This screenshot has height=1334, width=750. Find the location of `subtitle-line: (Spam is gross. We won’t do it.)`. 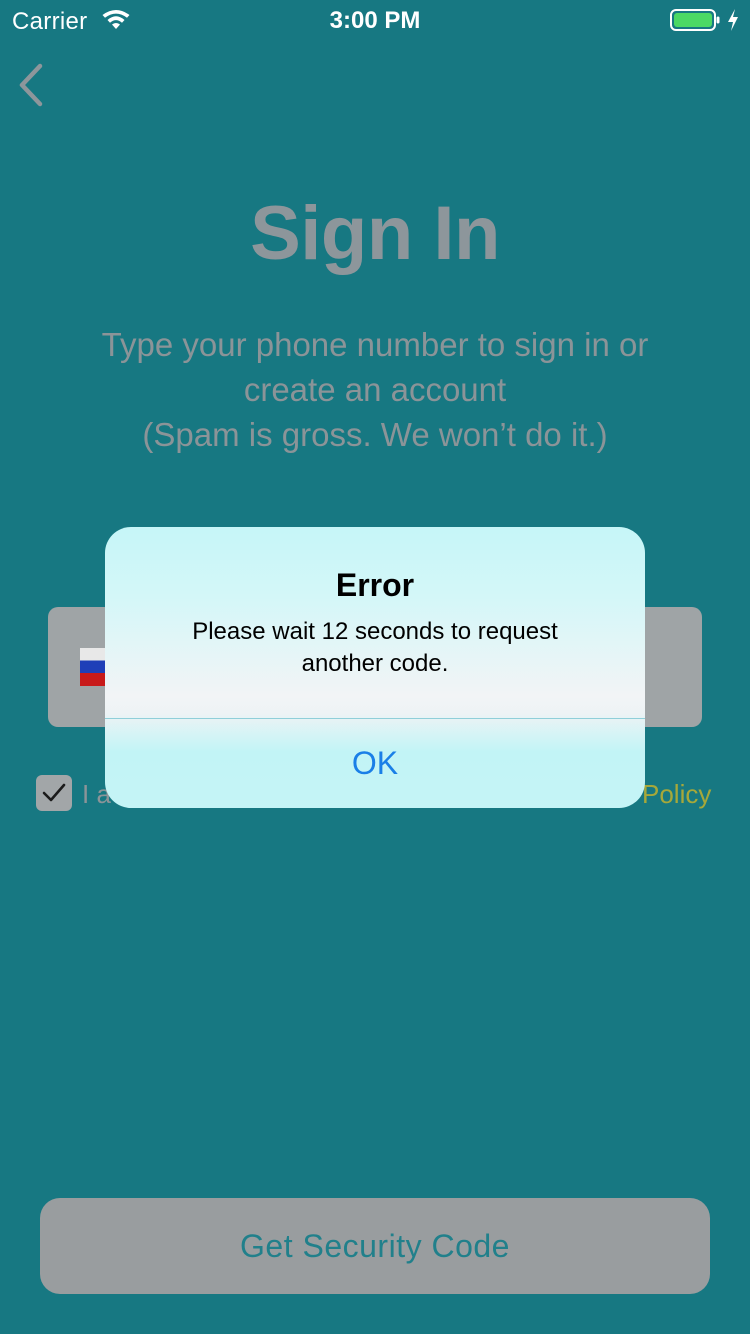

subtitle-line: (Spam is gross. We won’t do it.) is located at coordinates (375, 434).